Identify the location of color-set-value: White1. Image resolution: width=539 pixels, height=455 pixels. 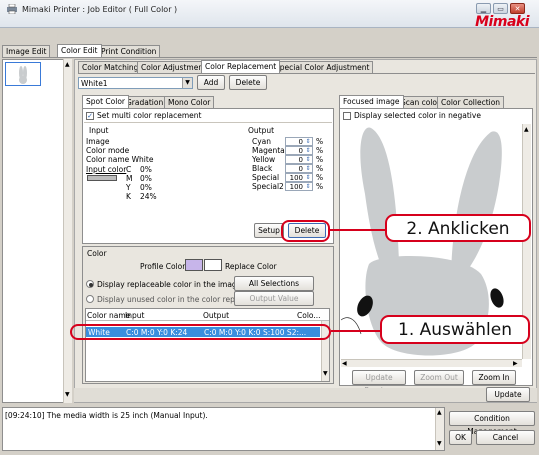
(94, 83).